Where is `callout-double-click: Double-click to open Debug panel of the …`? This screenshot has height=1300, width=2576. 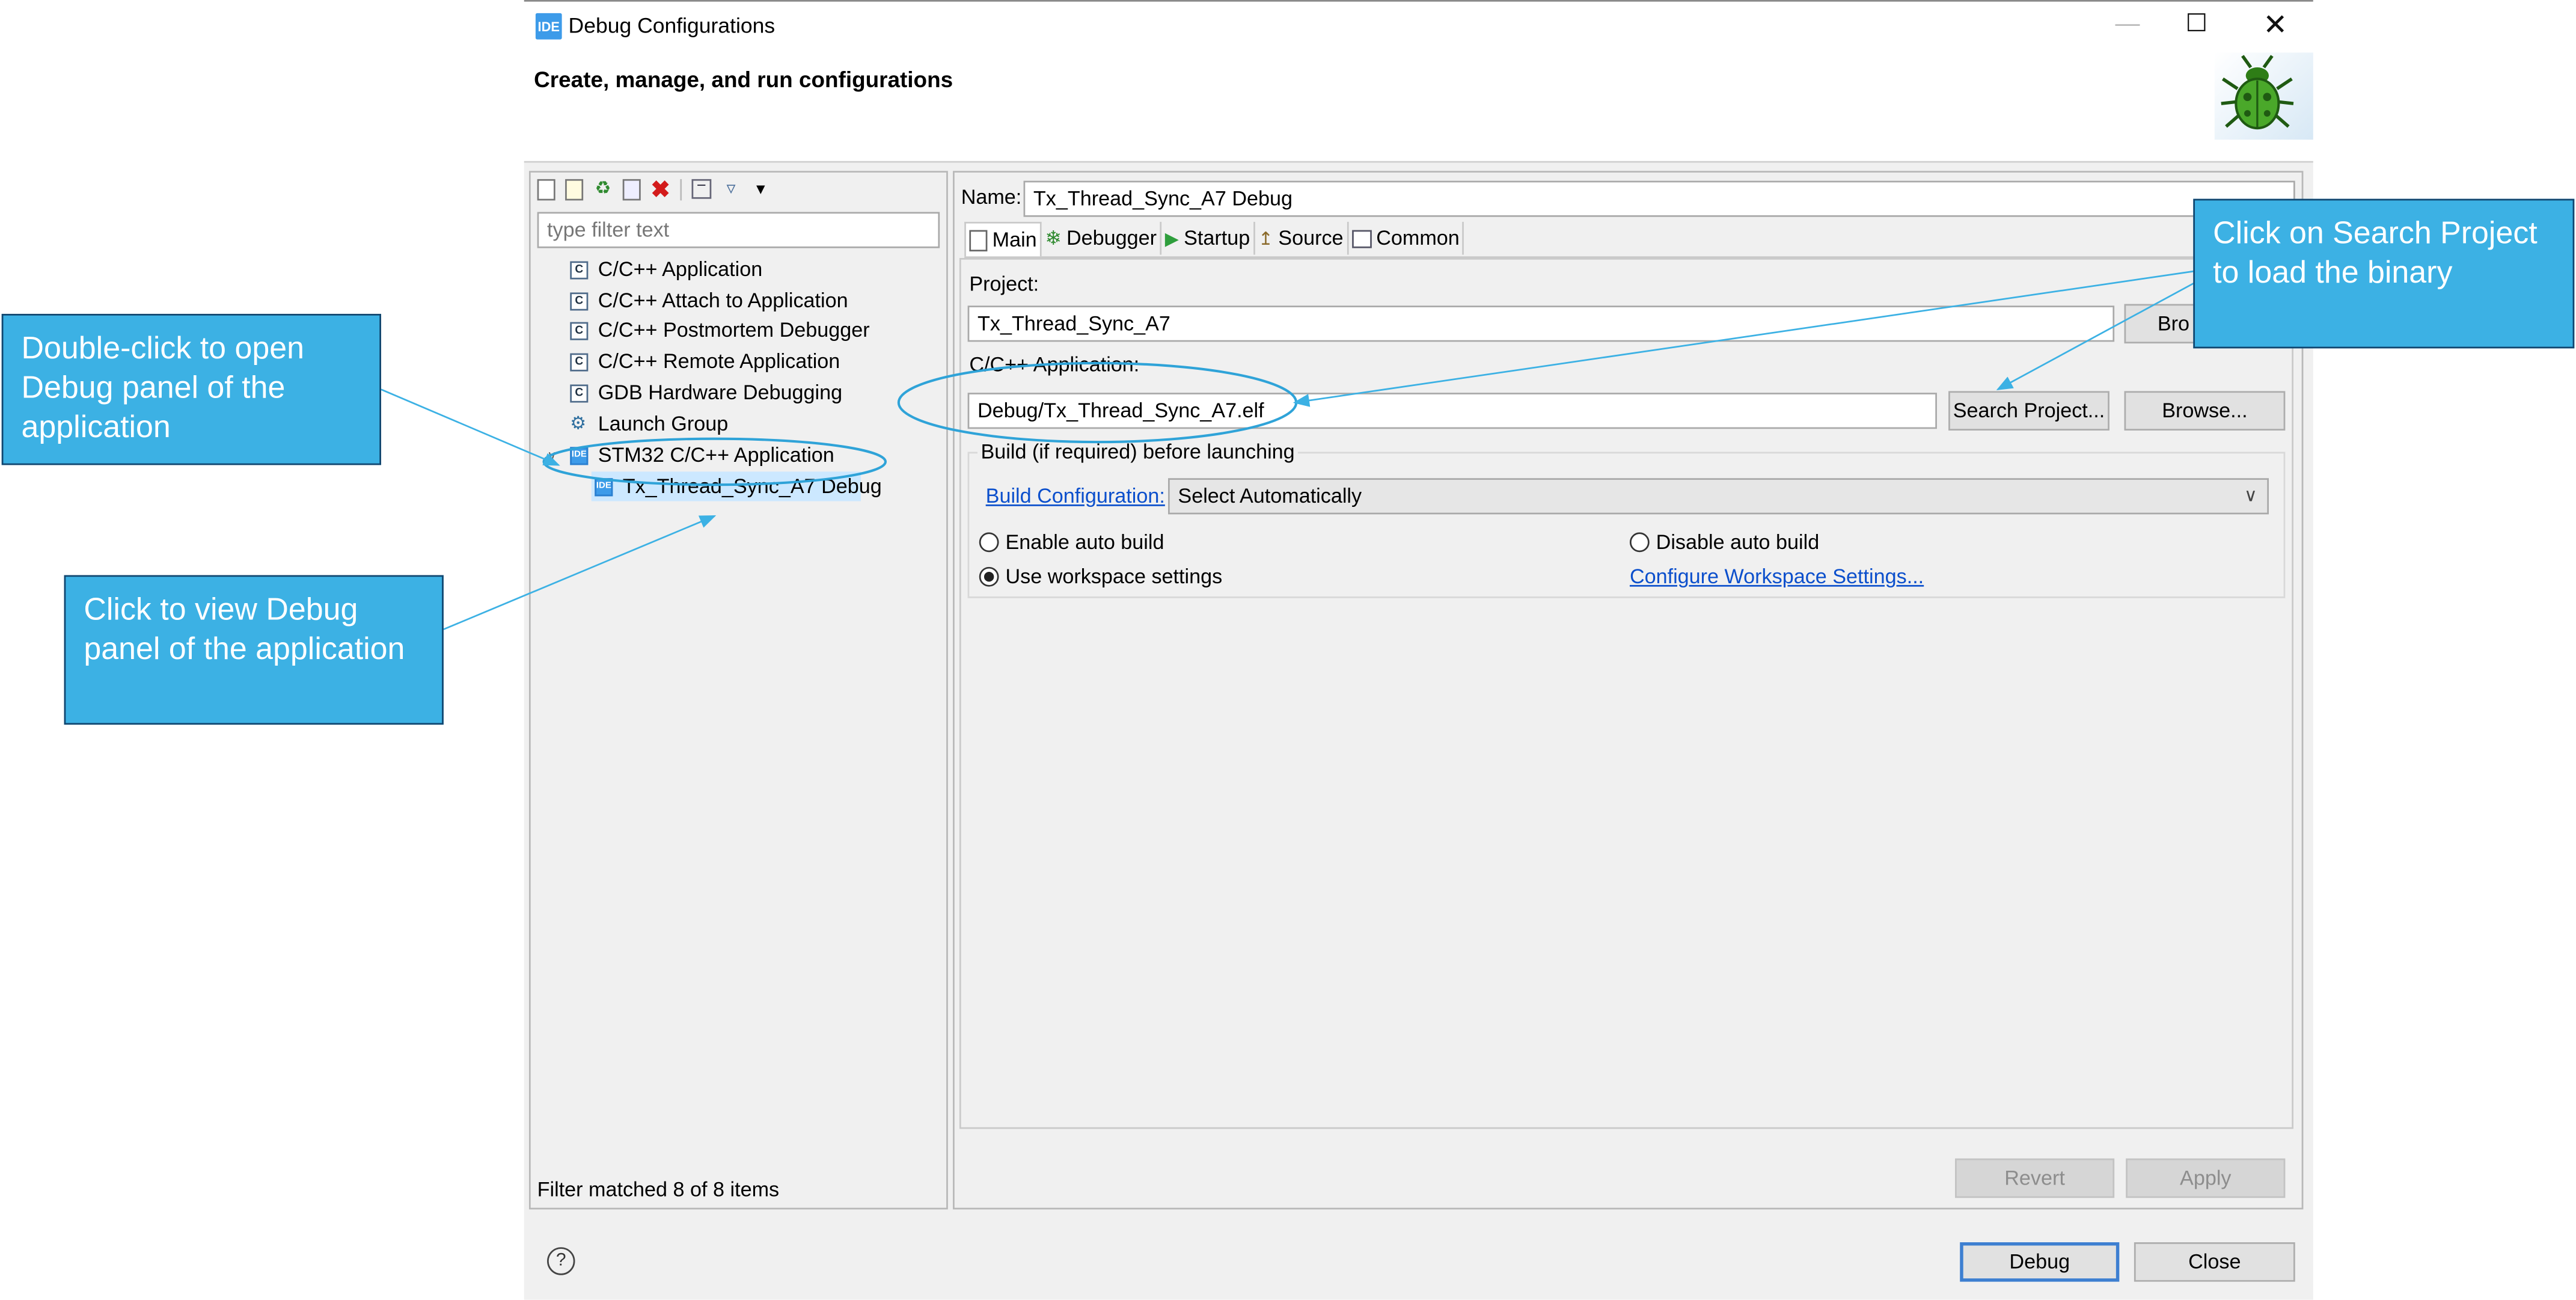
callout-double-click: Double-click to open Debug panel of the … is located at coordinates (191, 389).